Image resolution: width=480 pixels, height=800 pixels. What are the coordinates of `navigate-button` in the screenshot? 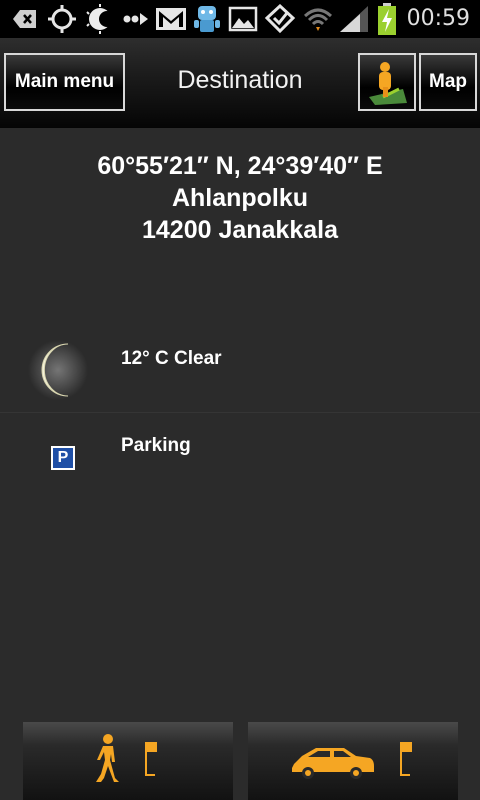 It's located at (387, 82).